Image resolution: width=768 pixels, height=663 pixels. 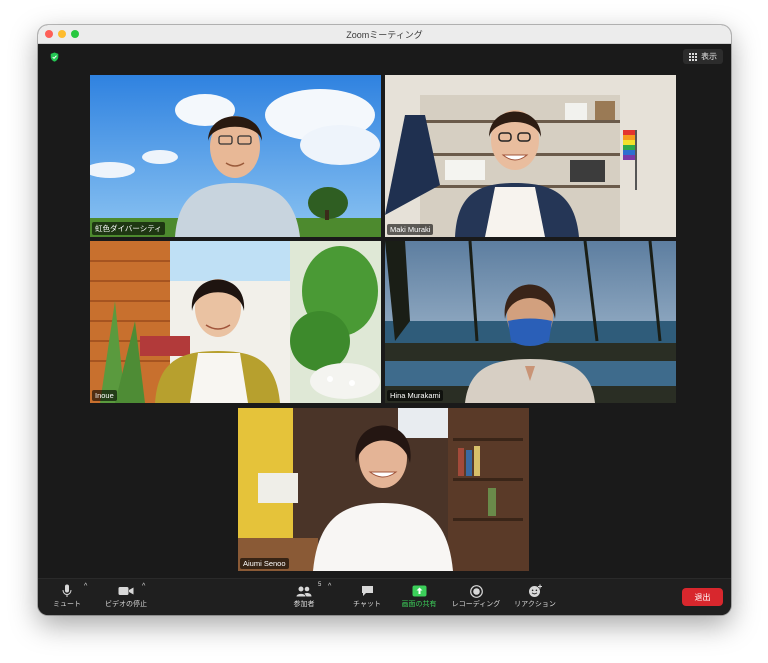 I want to click on share-screen-button: 画面の共有, so click(x=419, y=596).